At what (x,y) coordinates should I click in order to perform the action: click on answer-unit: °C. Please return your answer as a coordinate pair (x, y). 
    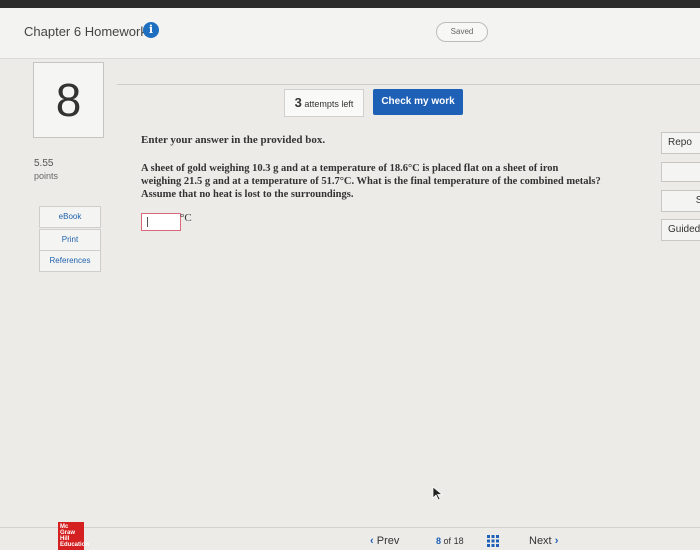
    Looking at the image, I should click on (186, 218).